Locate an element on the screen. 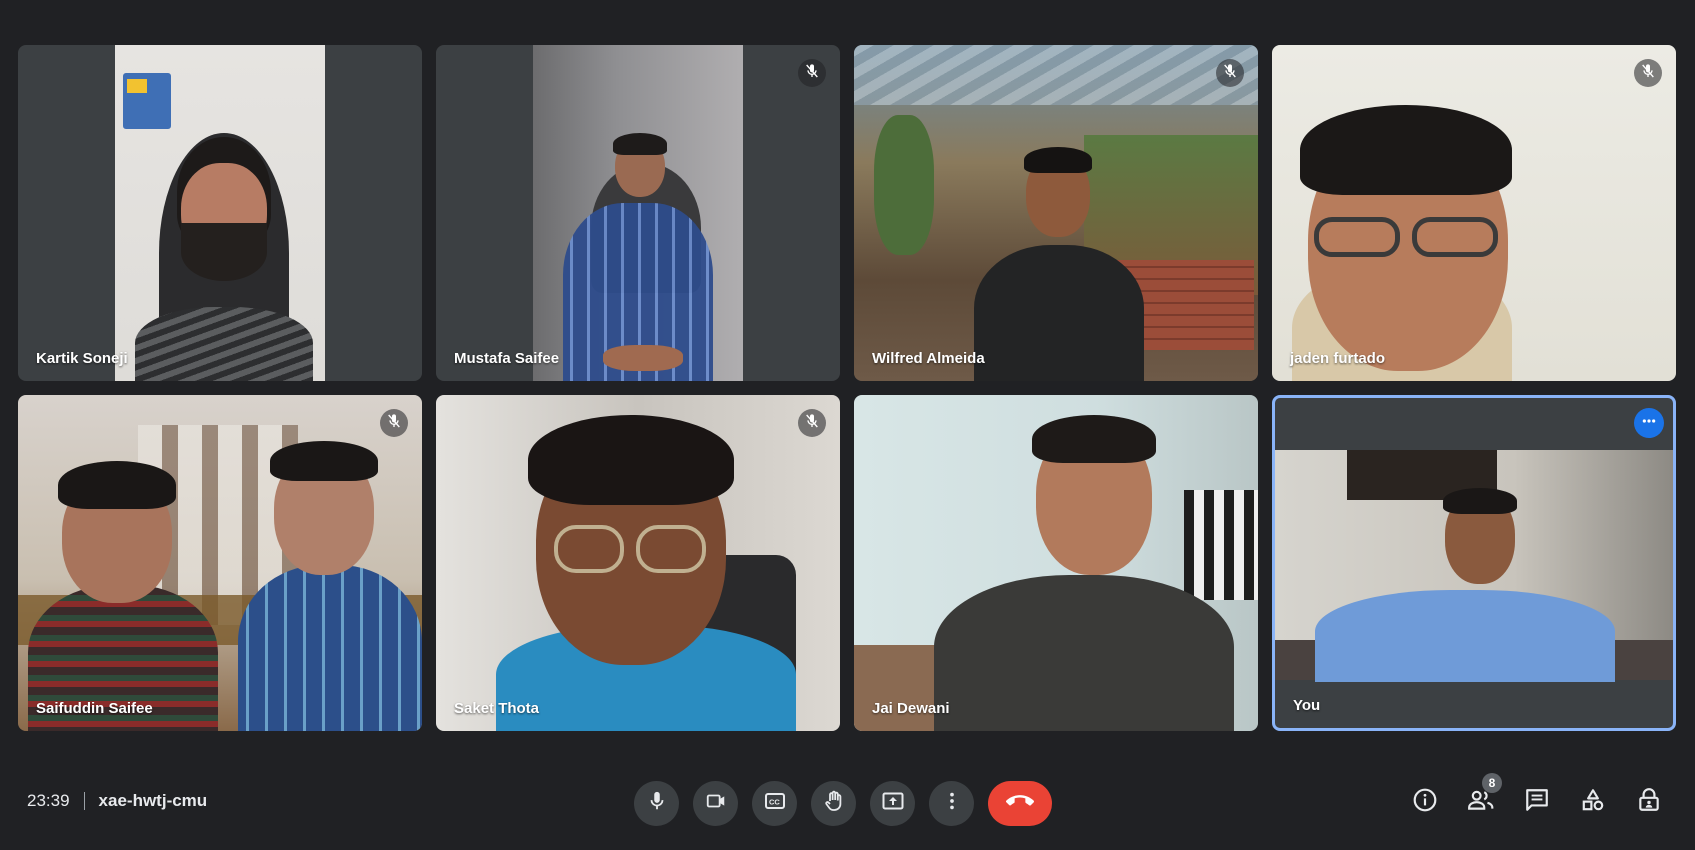  call-controls: CC is located at coordinates (843, 803).